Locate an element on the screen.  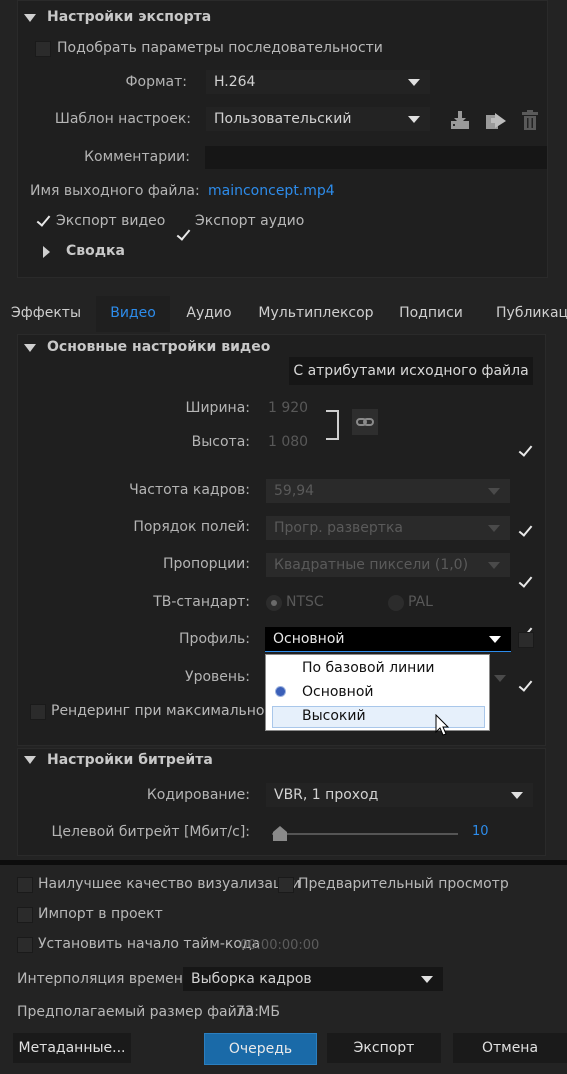
level-label: Уровень: is located at coordinates (217, 677).